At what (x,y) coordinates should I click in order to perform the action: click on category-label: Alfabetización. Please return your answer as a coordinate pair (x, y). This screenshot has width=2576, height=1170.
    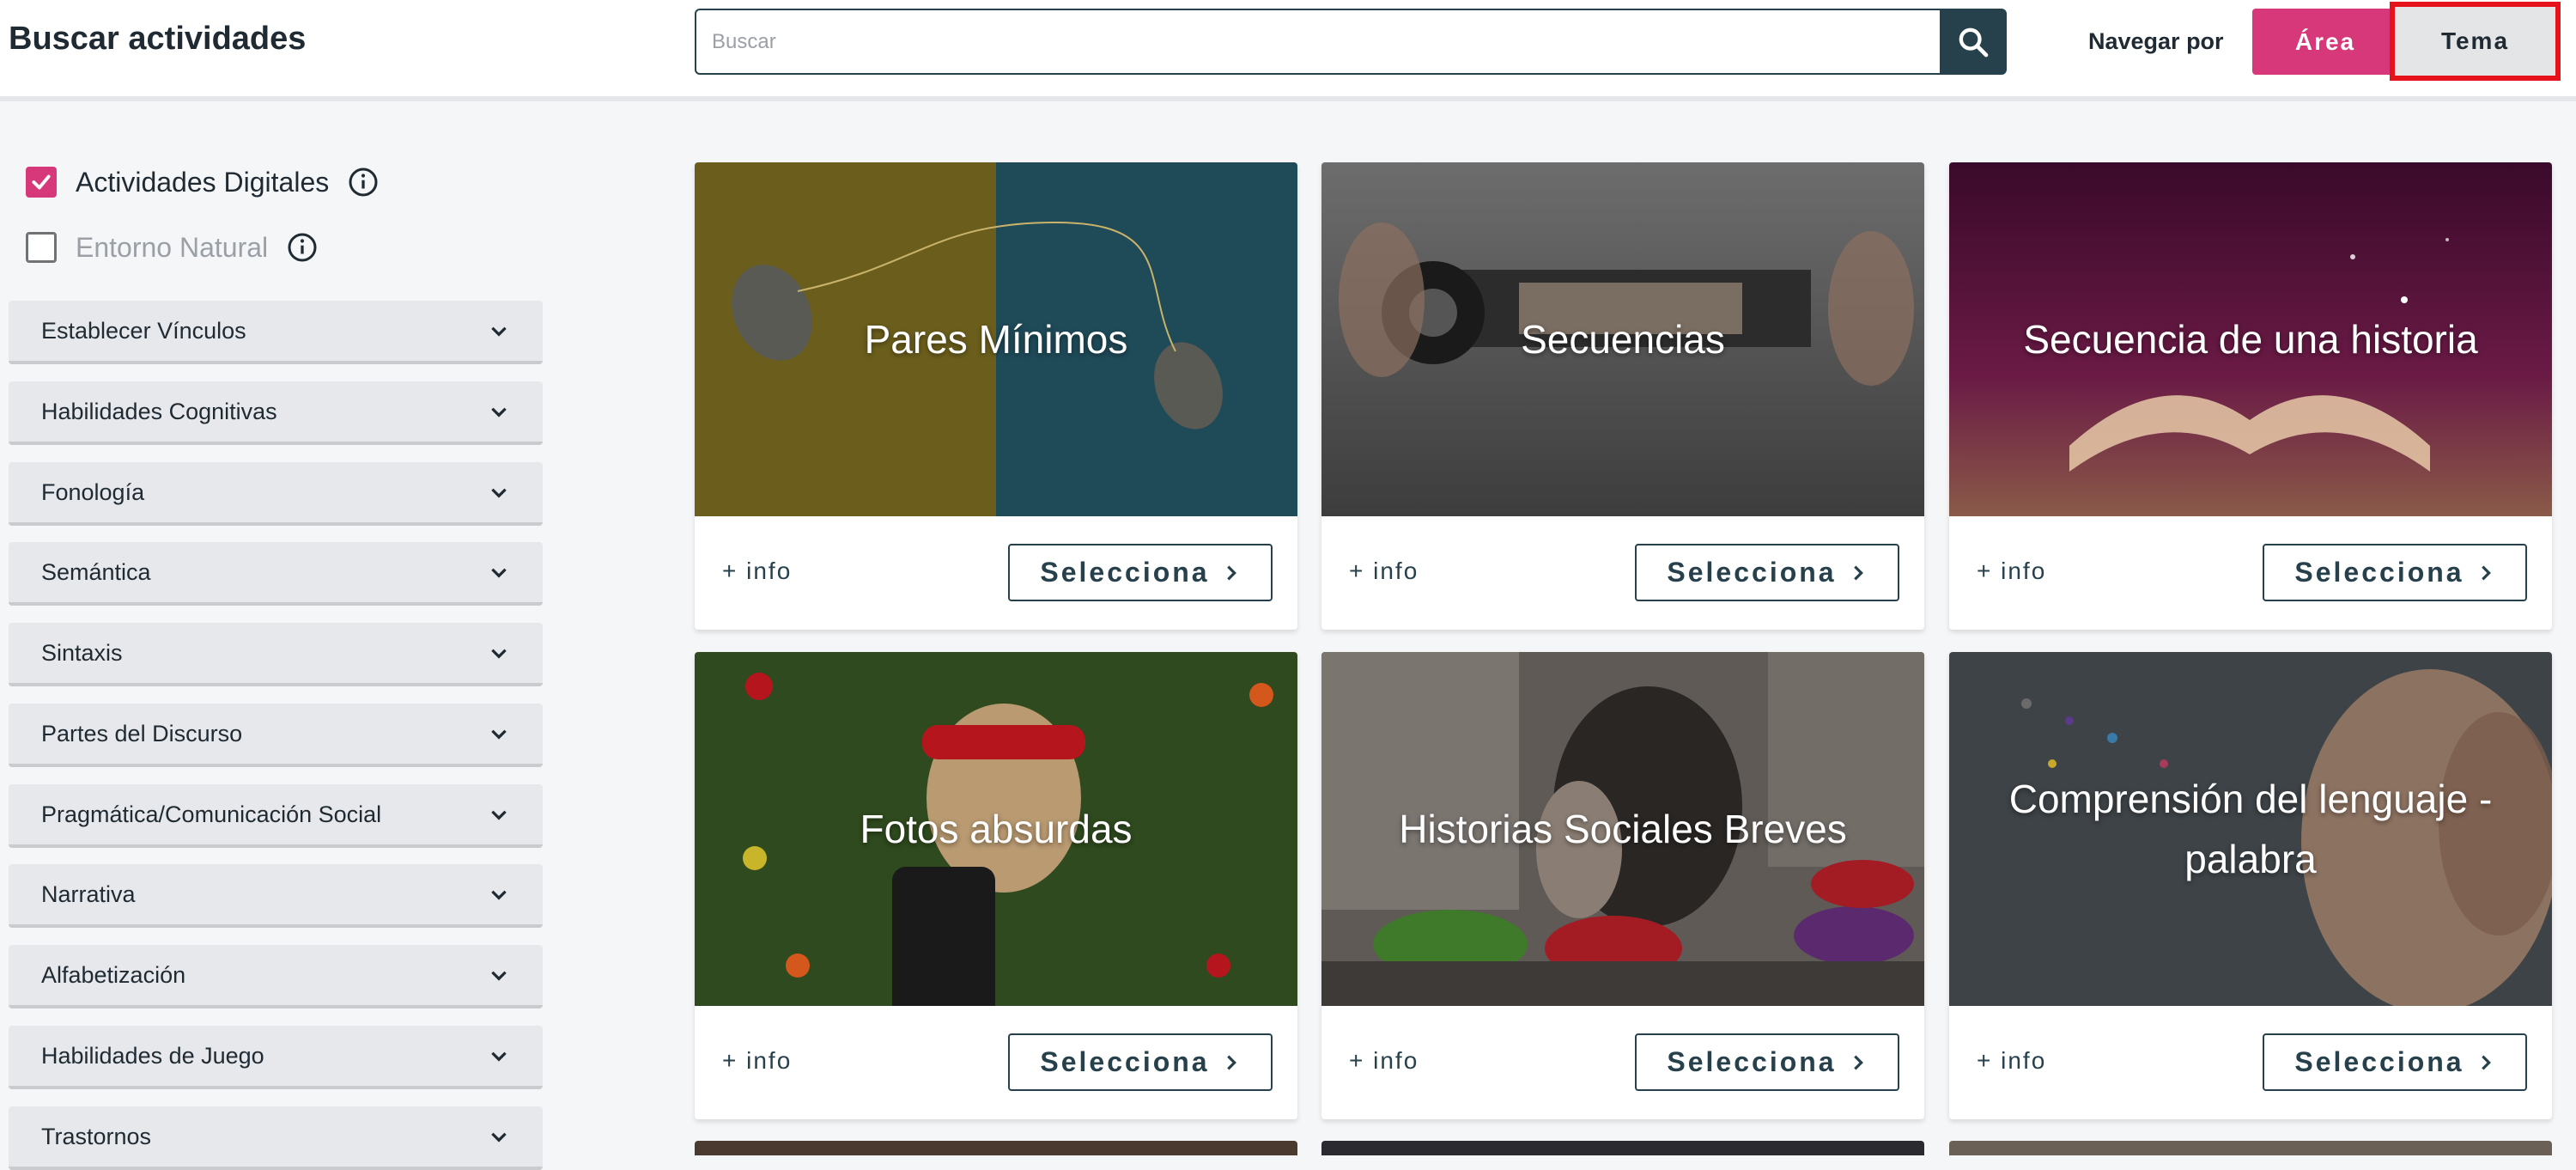
    Looking at the image, I should click on (113, 975).